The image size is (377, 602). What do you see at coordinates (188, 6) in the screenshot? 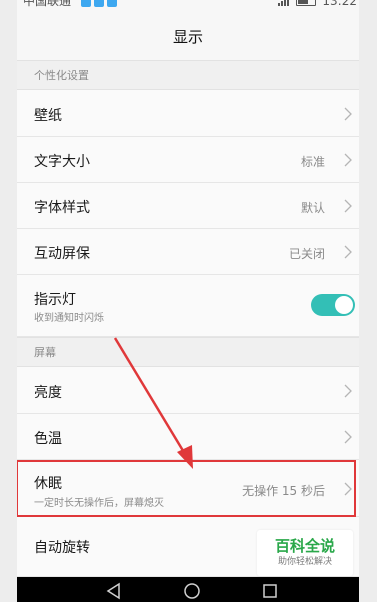
I see `status-bar: 中国联通 13:22` at bounding box center [188, 6].